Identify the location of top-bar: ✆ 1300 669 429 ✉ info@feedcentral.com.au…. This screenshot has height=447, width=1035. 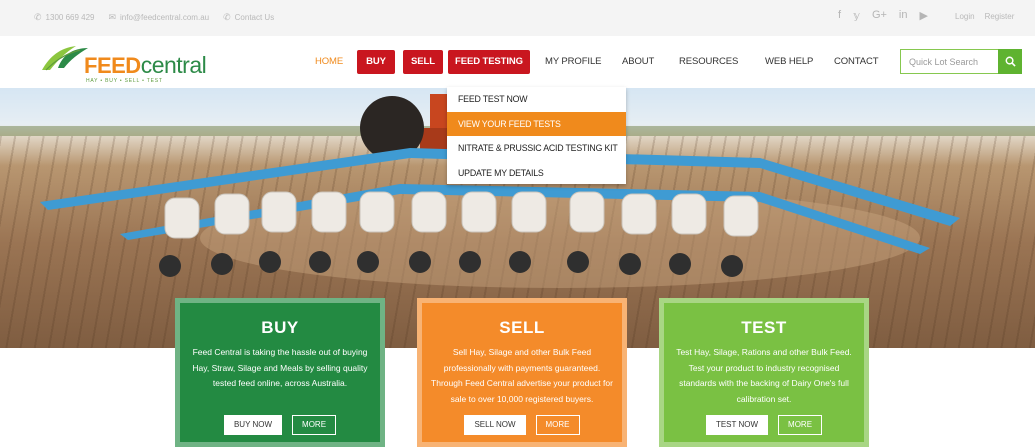
(517, 18).